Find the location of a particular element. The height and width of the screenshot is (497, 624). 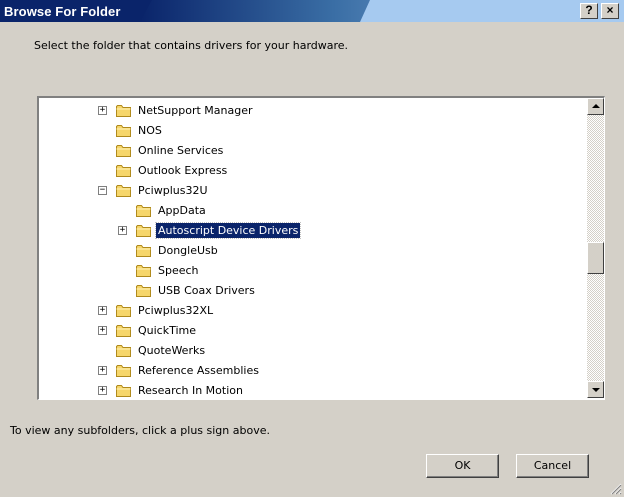

tree-item: Online Services is located at coordinates (170, 150).